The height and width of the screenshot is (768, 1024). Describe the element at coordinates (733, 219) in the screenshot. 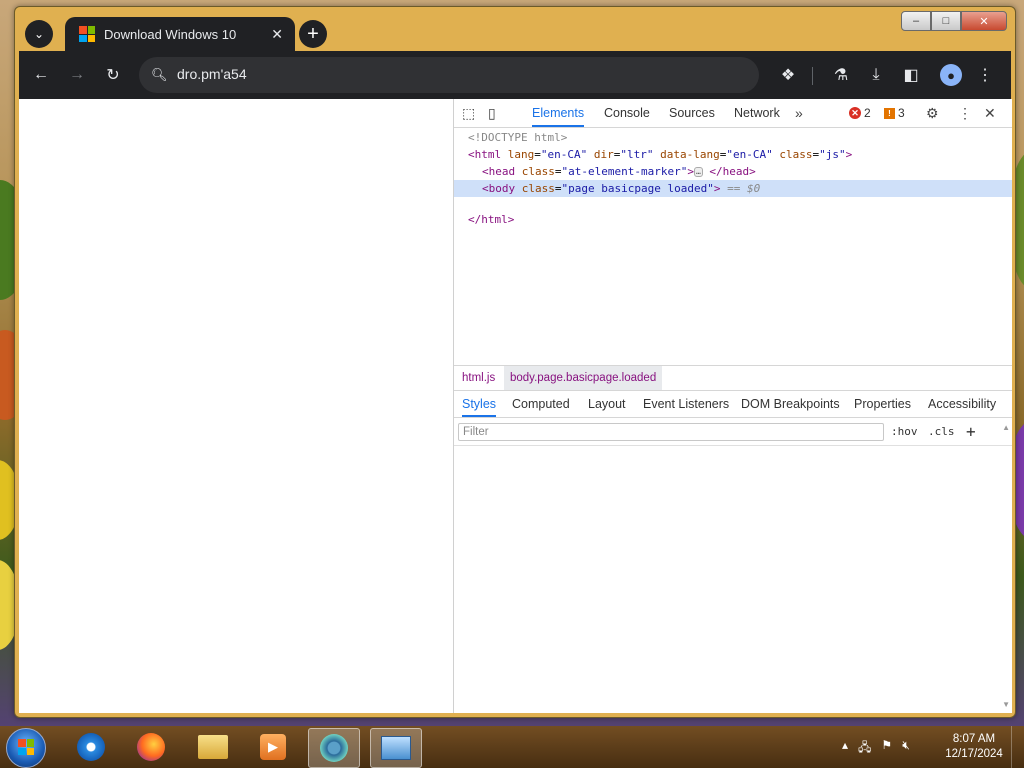

I see `dom-line-html-close: </html>` at that location.